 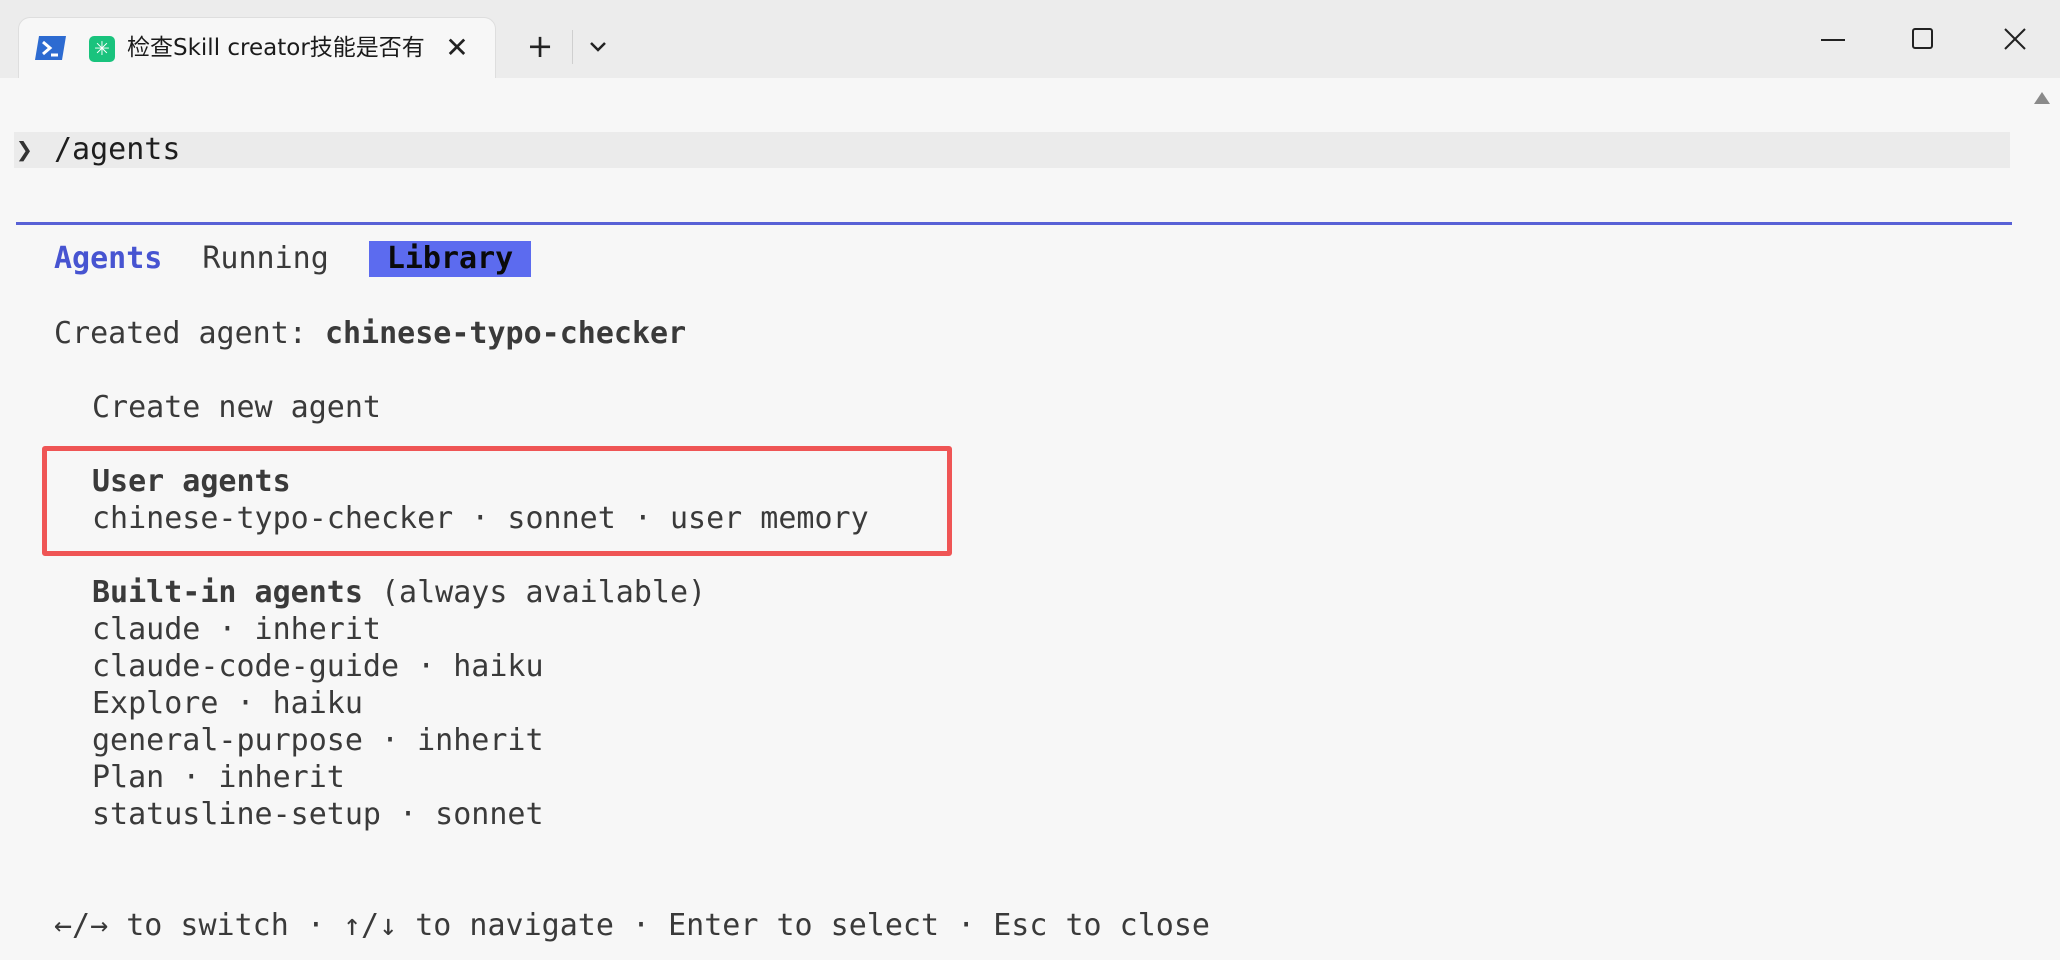 What do you see at coordinates (1833, 39) in the screenshot?
I see `minimize-button` at bounding box center [1833, 39].